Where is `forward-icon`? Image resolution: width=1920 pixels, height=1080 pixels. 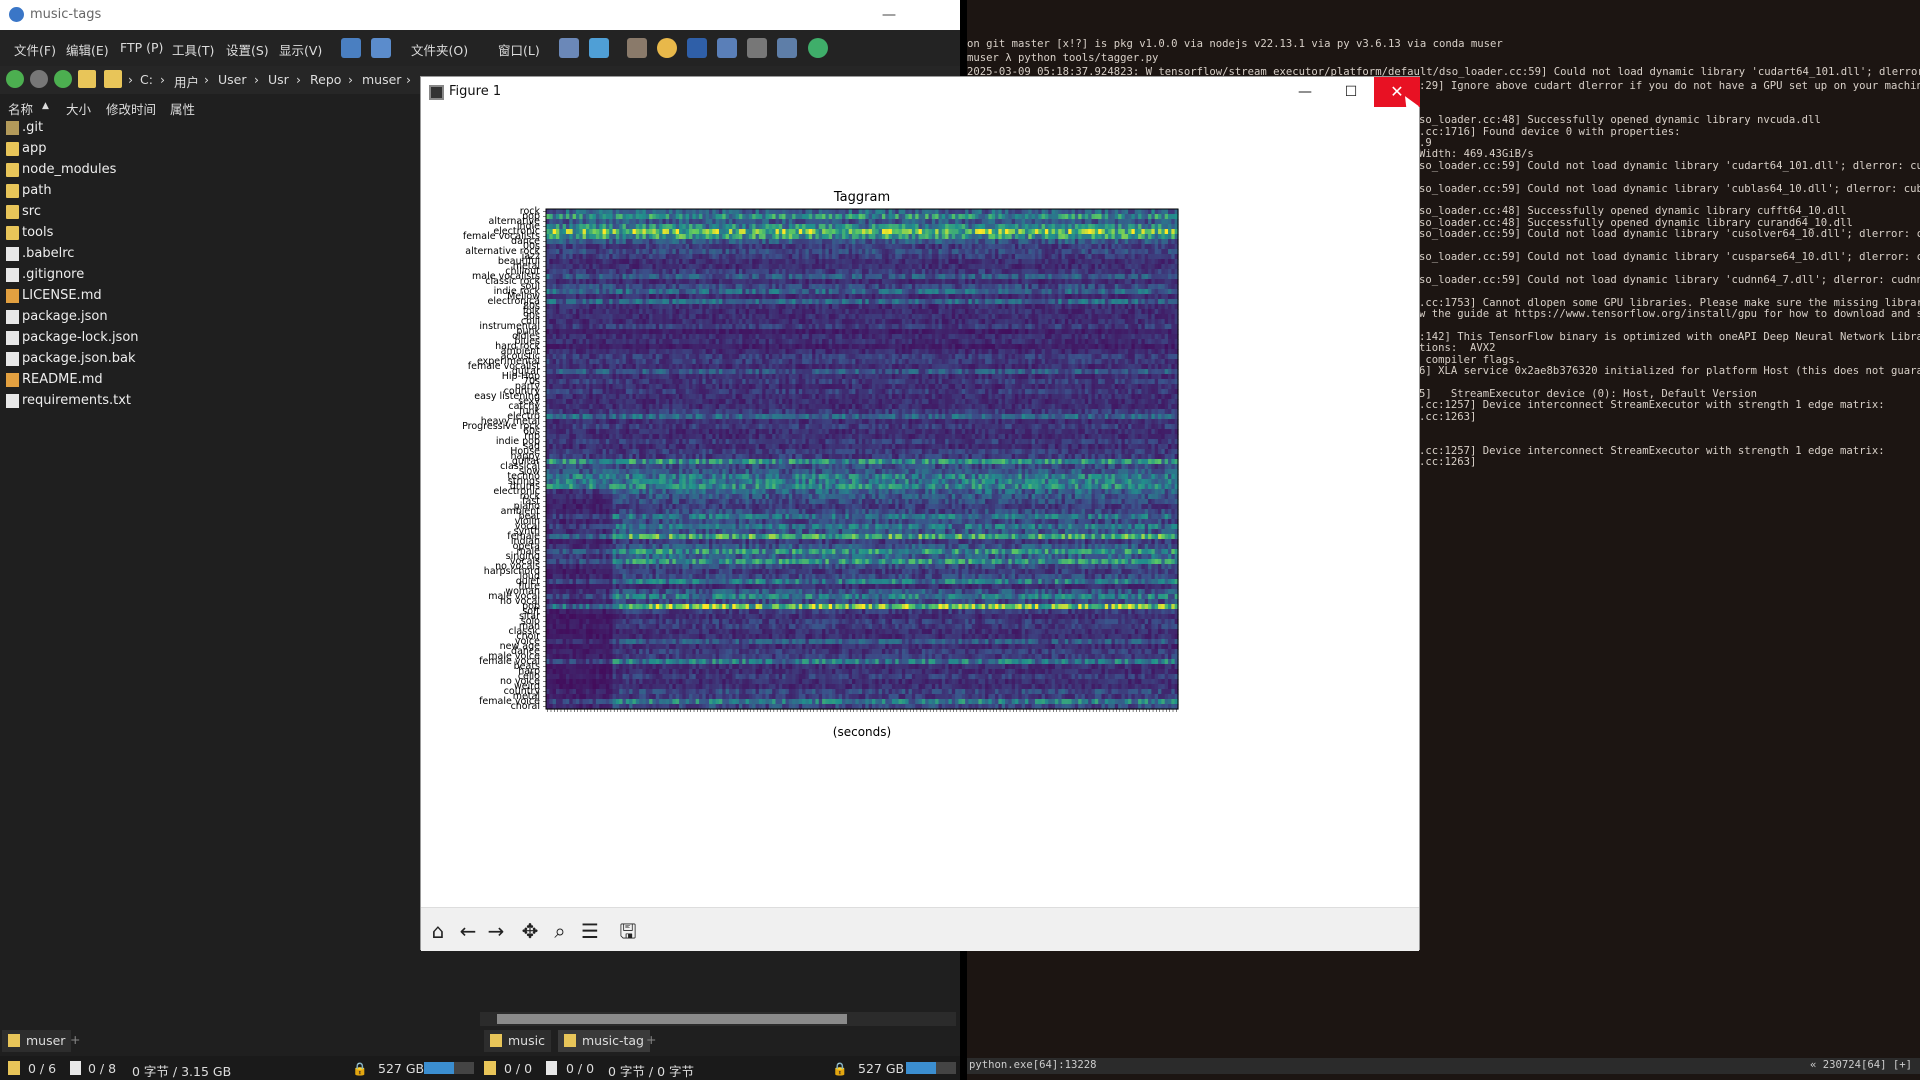 forward-icon is located at coordinates (39, 79).